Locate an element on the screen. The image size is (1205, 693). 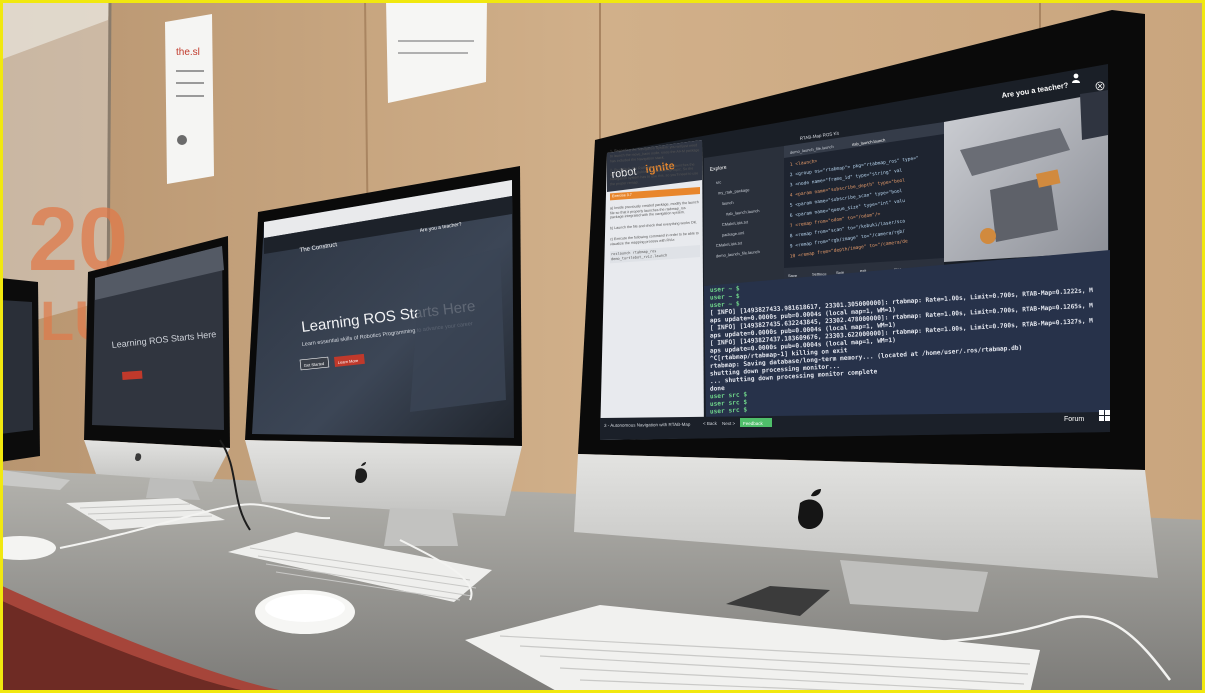
sim-barrel is located at coordinates (988, 236).